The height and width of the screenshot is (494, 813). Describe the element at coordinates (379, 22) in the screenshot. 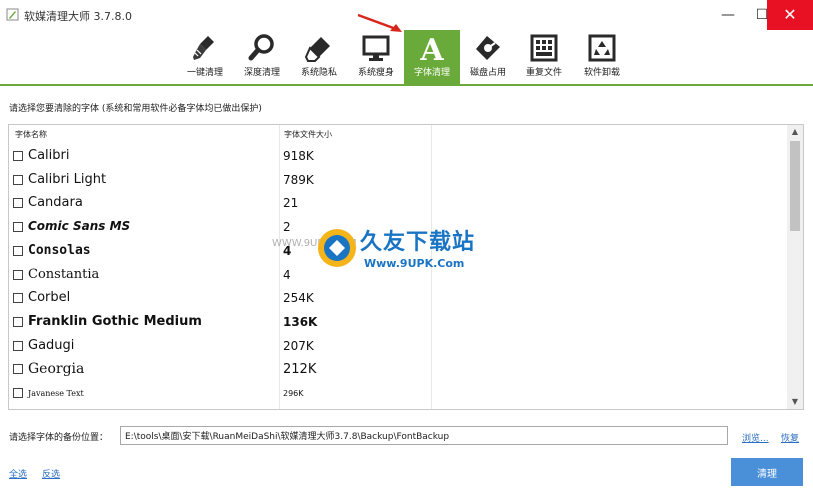

I see `red-arrow-icon` at that location.